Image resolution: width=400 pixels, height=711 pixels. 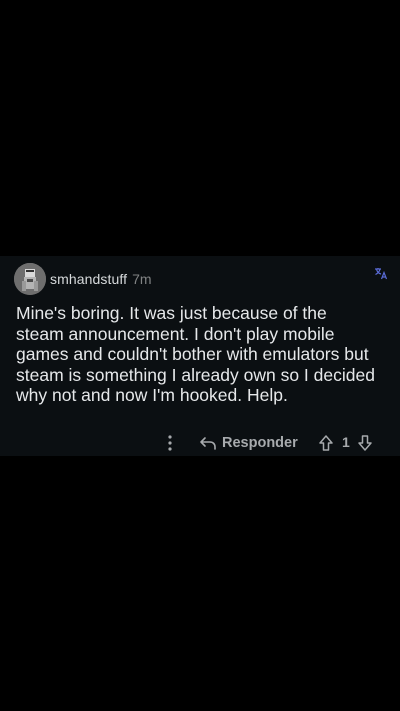 I want to click on avatar, so click(x=30, y=279).